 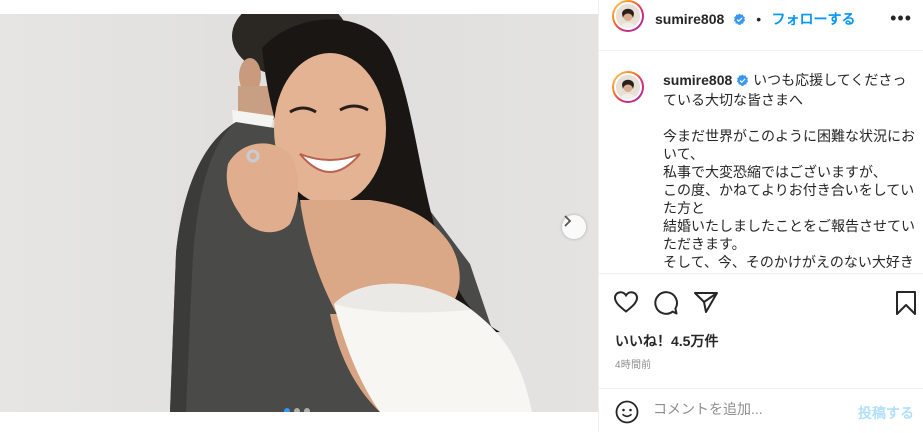 What do you see at coordinates (574, 227) in the screenshot?
I see `next-slide-button` at bounding box center [574, 227].